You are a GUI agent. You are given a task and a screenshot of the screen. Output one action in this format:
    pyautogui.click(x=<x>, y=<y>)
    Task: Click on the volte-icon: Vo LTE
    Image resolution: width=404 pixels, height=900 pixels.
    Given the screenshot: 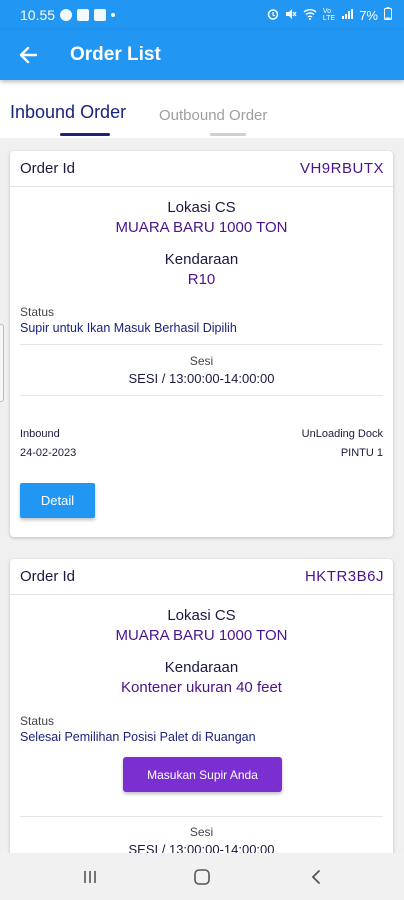 What is the action you would take?
    pyautogui.click(x=329, y=15)
    